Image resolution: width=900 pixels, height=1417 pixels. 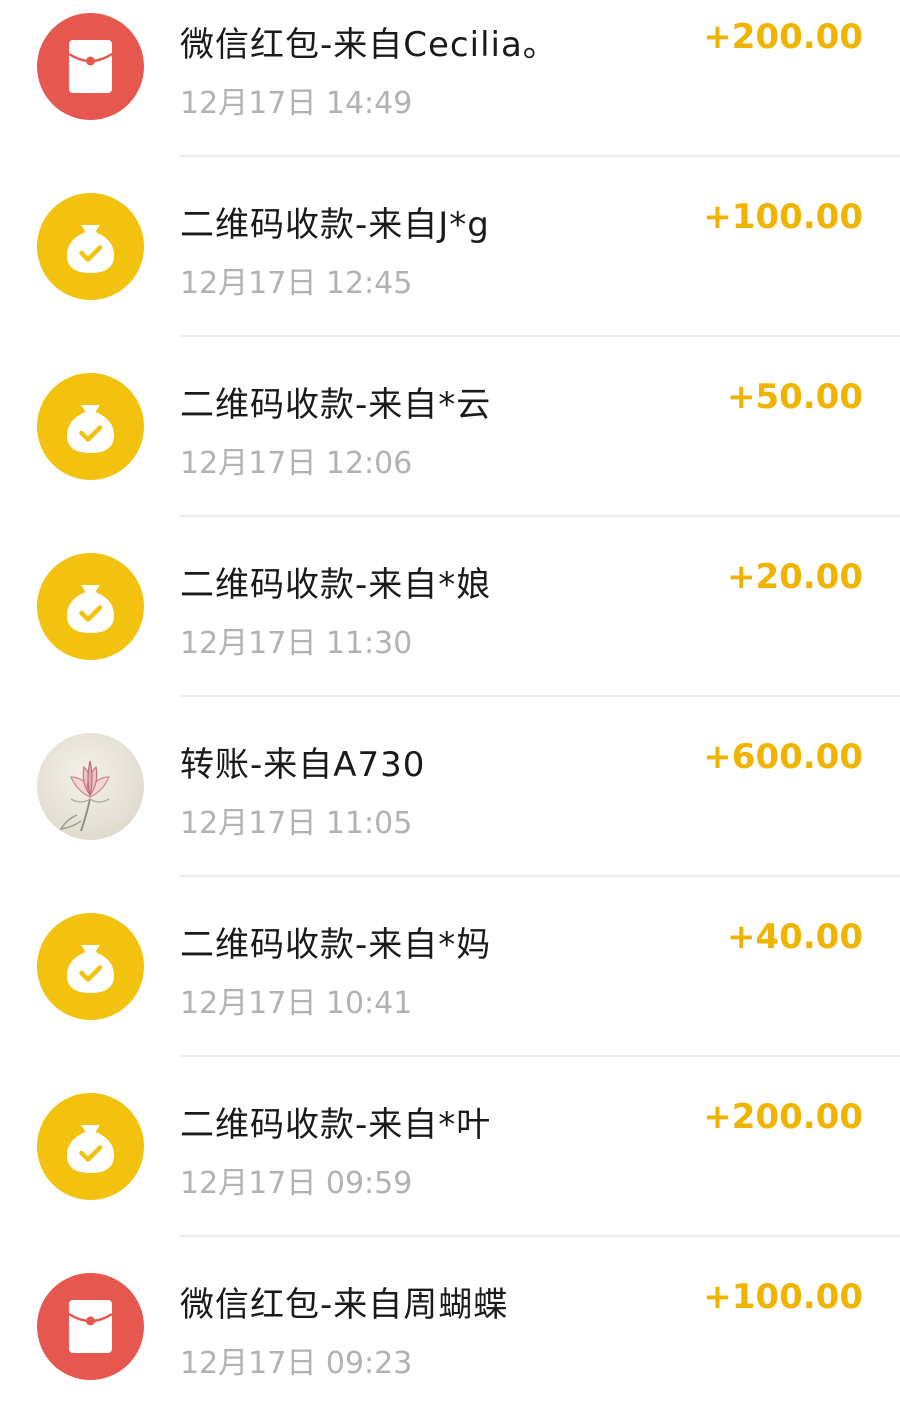 What do you see at coordinates (450, 607) in the screenshot?
I see `transaction-row: 二维码收款-来自*娘 12月17日 11:30 +20.00` at bounding box center [450, 607].